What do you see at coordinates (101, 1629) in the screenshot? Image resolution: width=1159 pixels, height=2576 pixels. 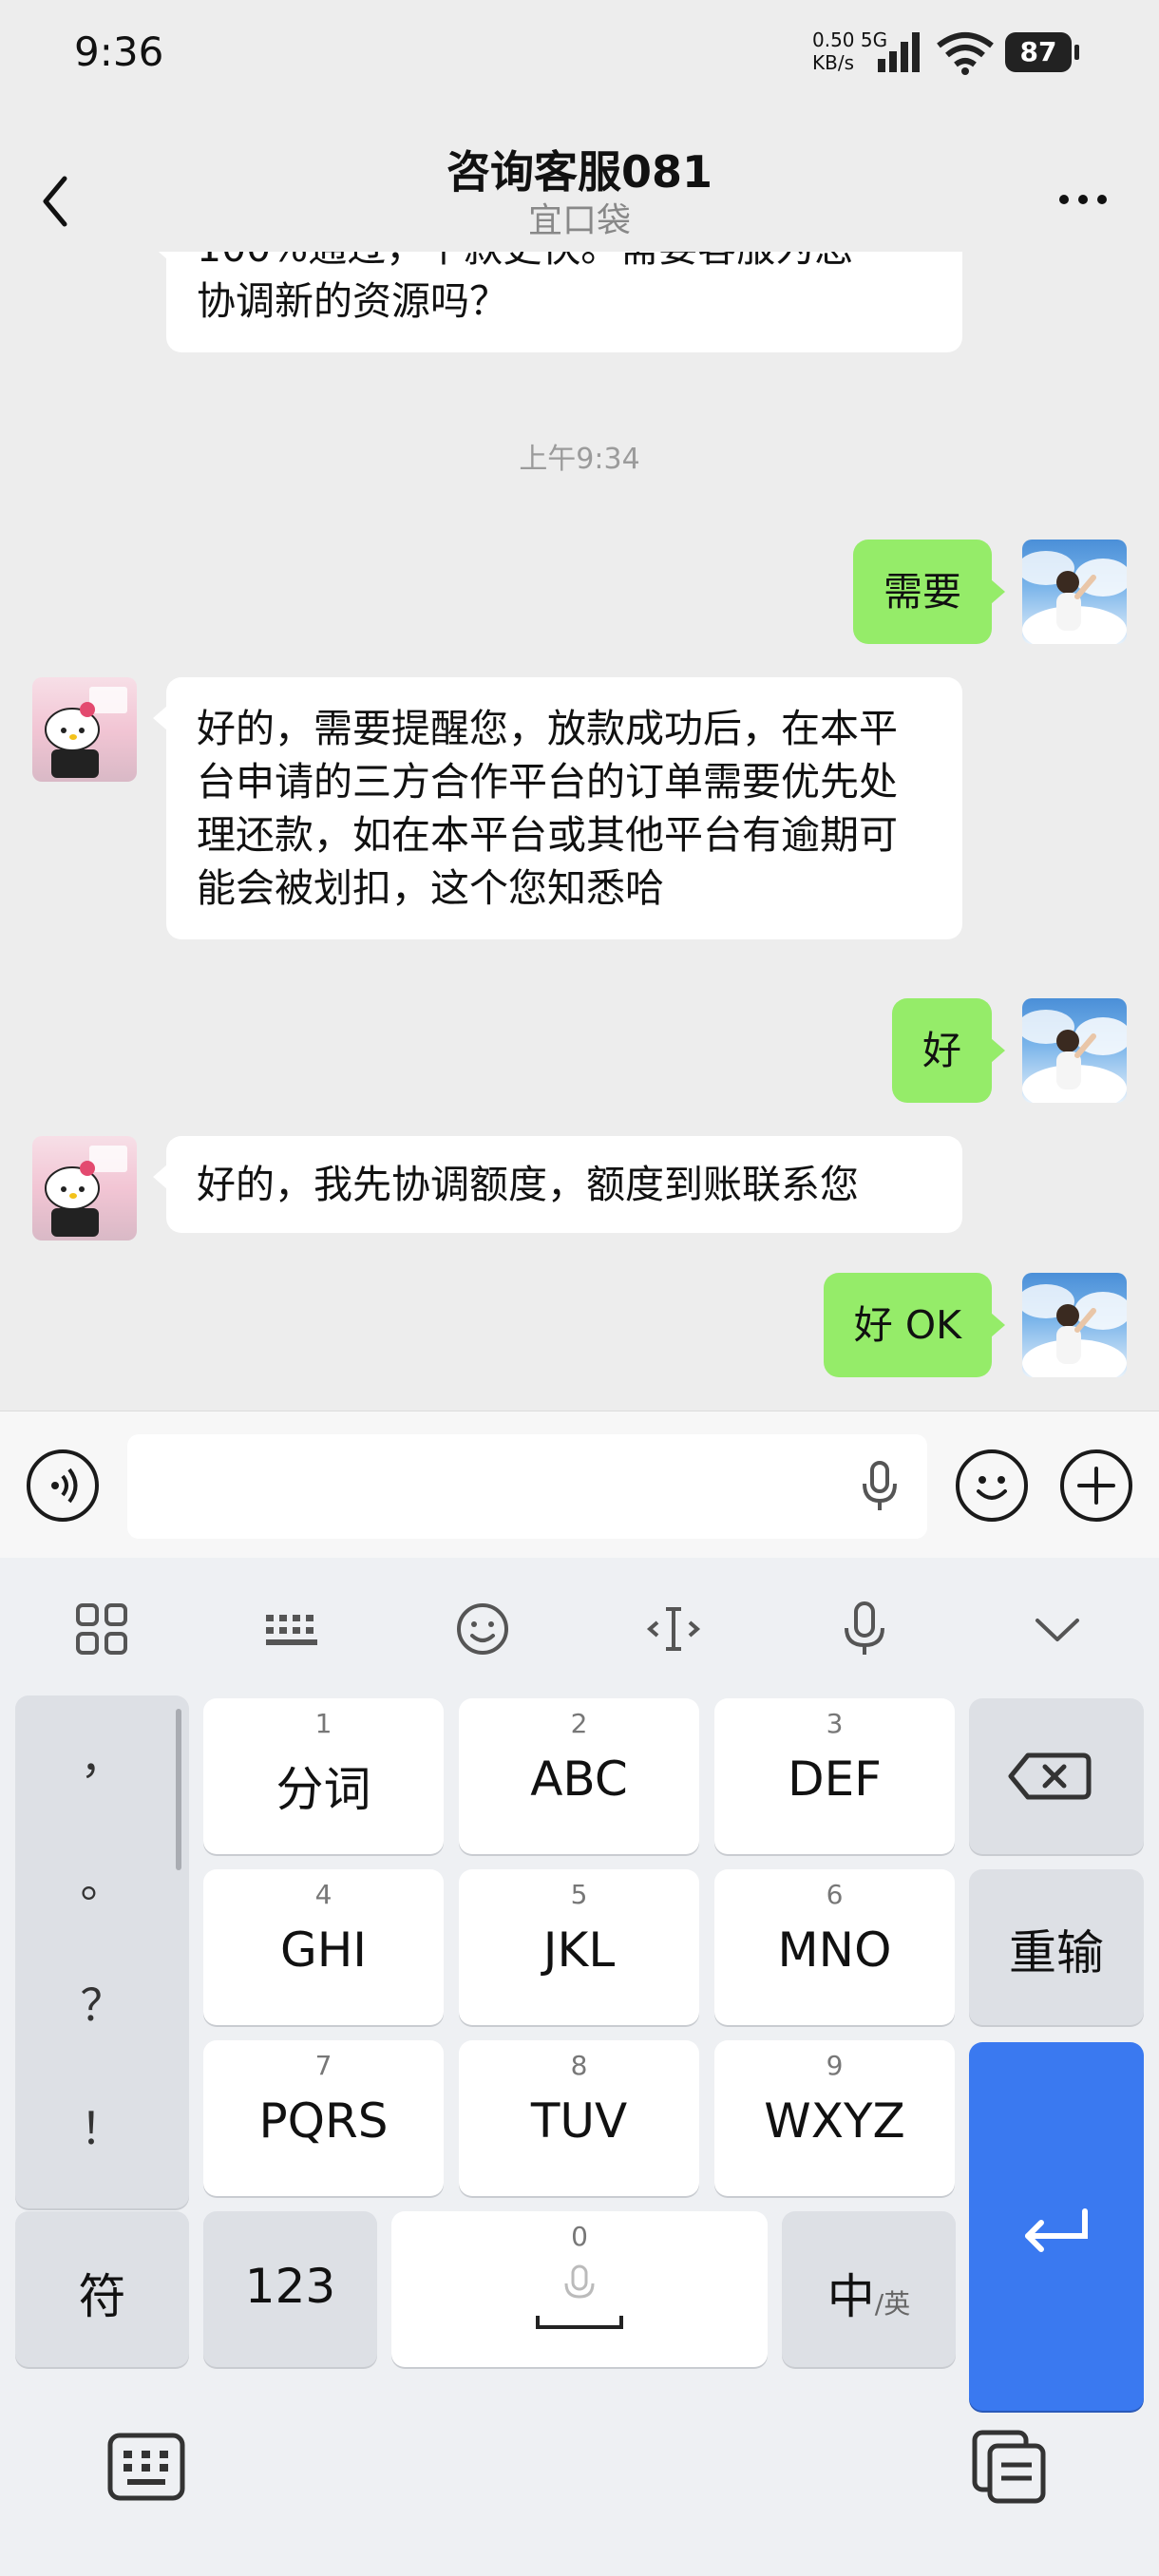 I see `grid-menu-icon` at bounding box center [101, 1629].